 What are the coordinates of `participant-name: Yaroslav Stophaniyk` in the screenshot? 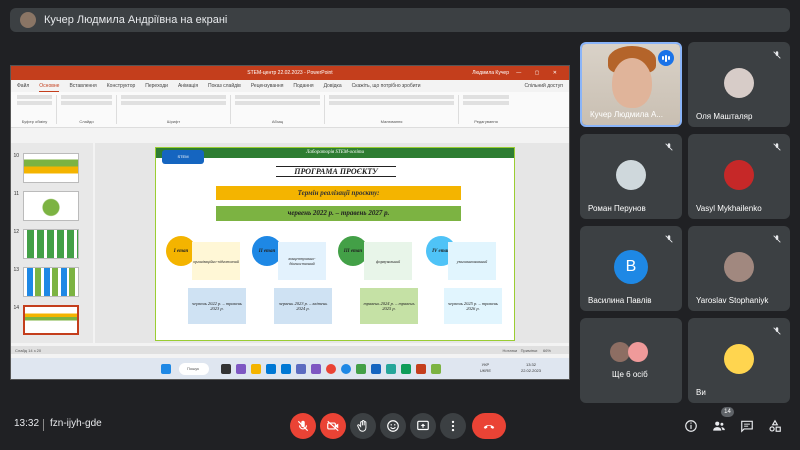 It's located at (732, 300).